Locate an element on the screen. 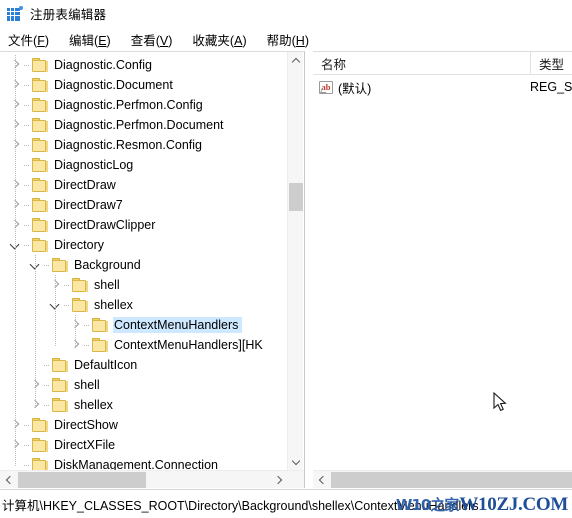 Image resolution: width=572 pixels, height=518 pixels. menu-bar: 文件(F) 编辑(E) 查看(V) 收藏夹(A) 帮助(H) is located at coordinates (286, 39).